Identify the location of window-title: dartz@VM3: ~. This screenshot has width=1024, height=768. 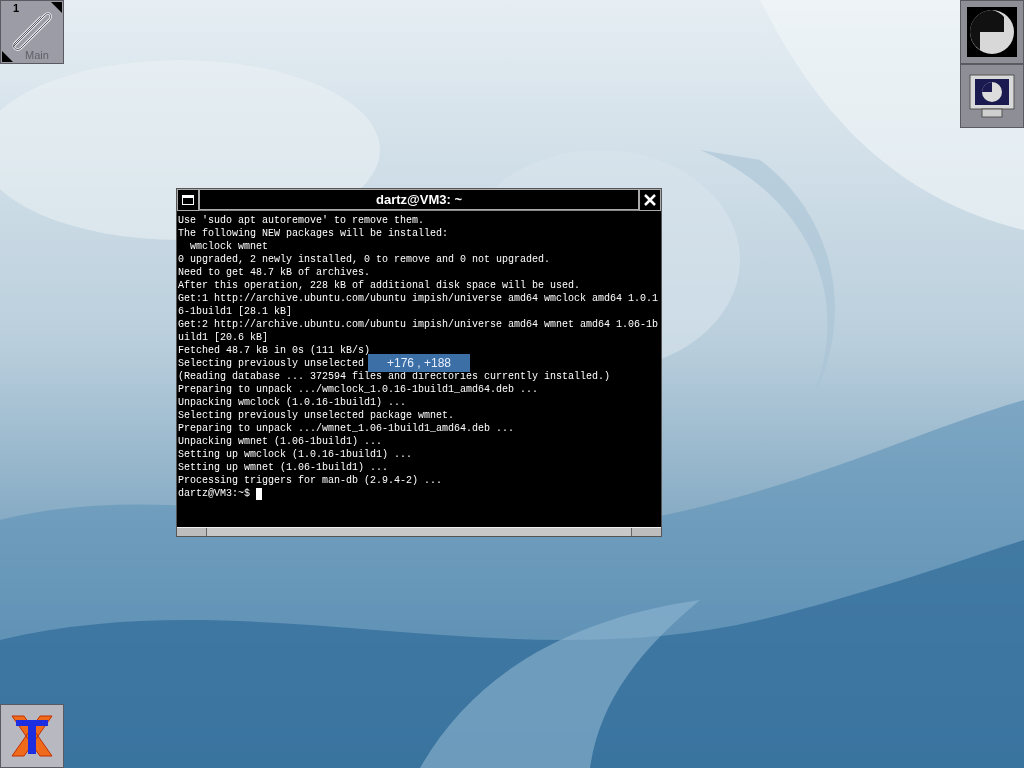
(419, 199).